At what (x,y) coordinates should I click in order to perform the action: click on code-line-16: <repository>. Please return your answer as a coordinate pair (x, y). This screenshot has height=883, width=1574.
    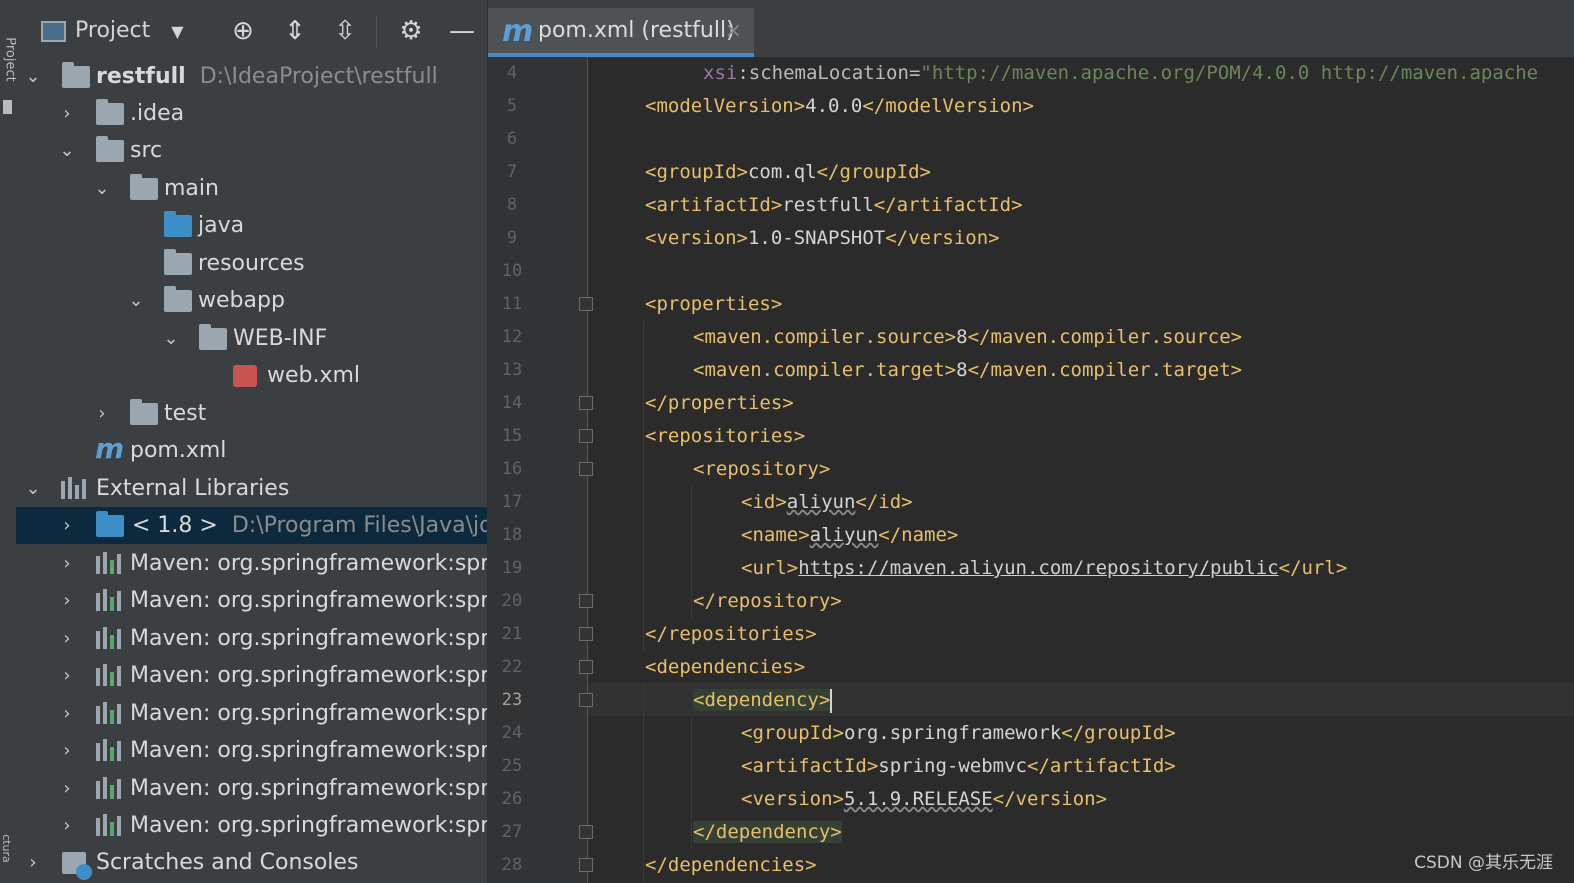
    Looking at the image, I should click on (761, 469).